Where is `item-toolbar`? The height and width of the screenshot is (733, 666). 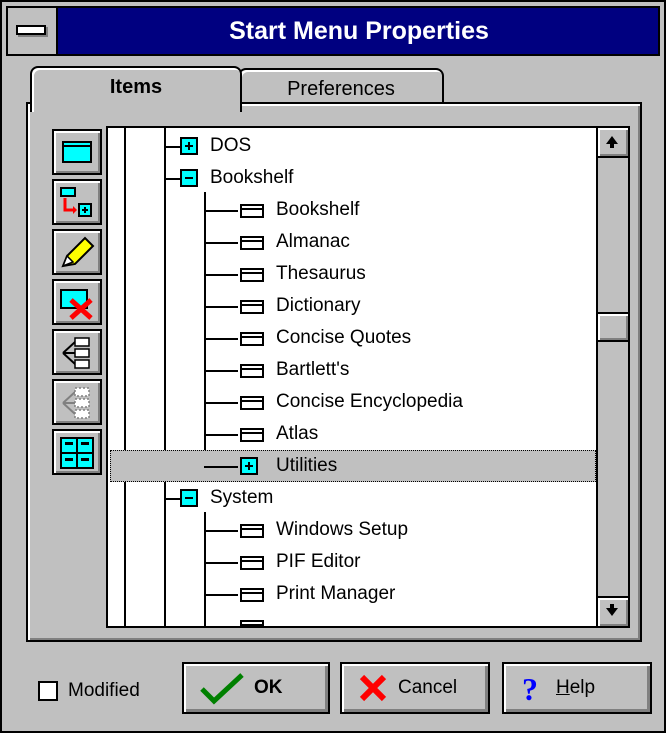 item-toolbar is located at coordinates (78, 304).